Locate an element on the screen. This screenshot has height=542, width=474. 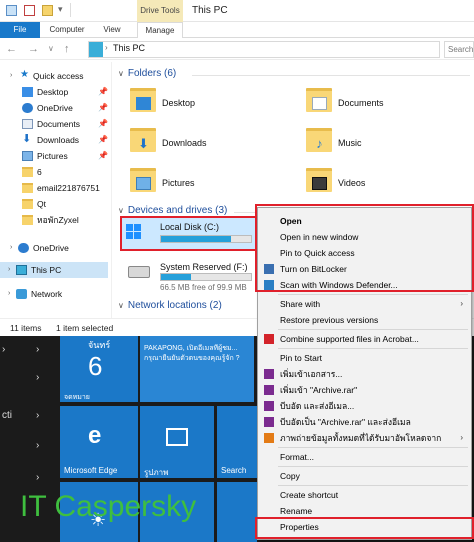
menu-item-label: Restore previous versions is located at coordinates (329, 320).